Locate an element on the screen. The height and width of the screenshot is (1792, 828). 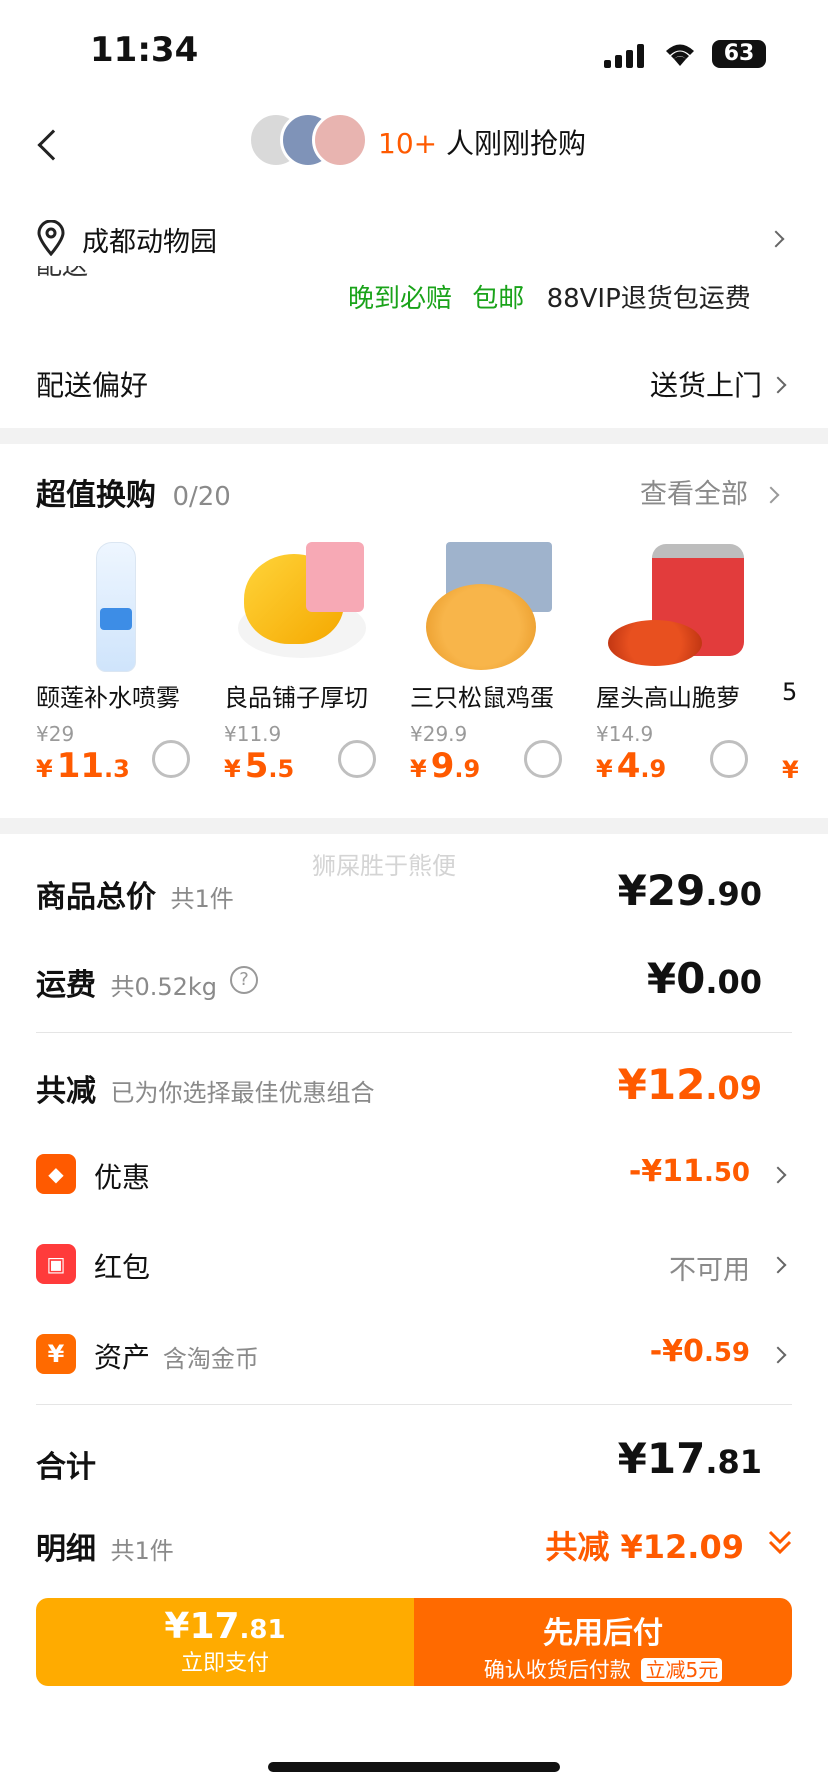
address-text: 成都动物园 is located at coordinates (149, 242).